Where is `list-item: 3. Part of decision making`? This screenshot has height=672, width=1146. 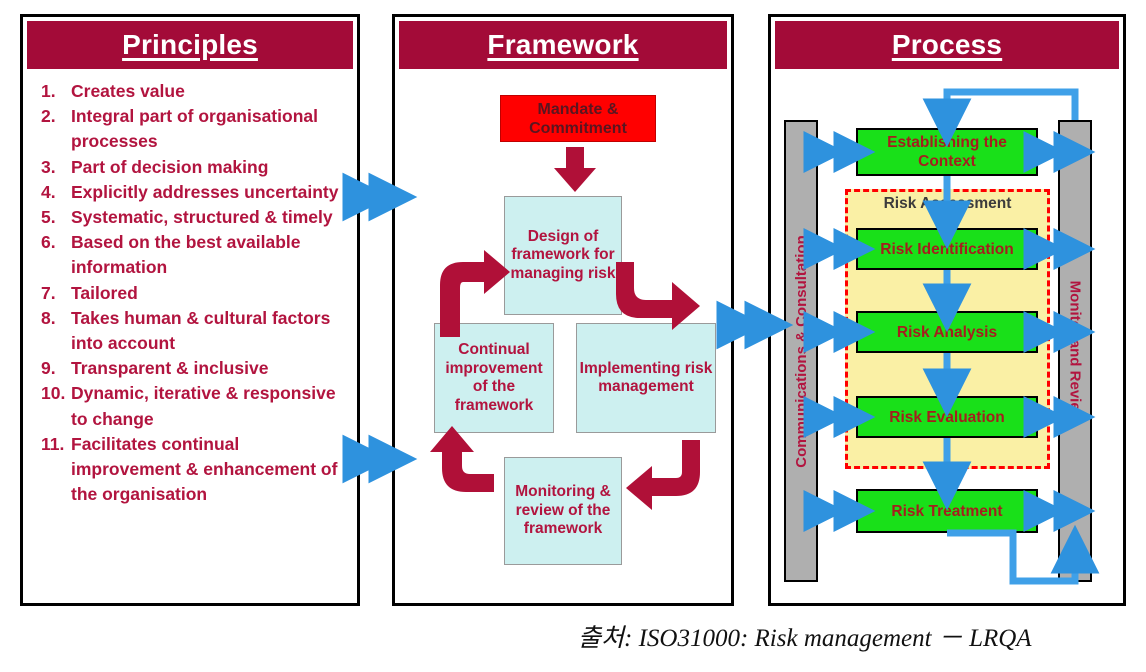
list-item: 3. Part of decision making is located at coordinates (194, 167).